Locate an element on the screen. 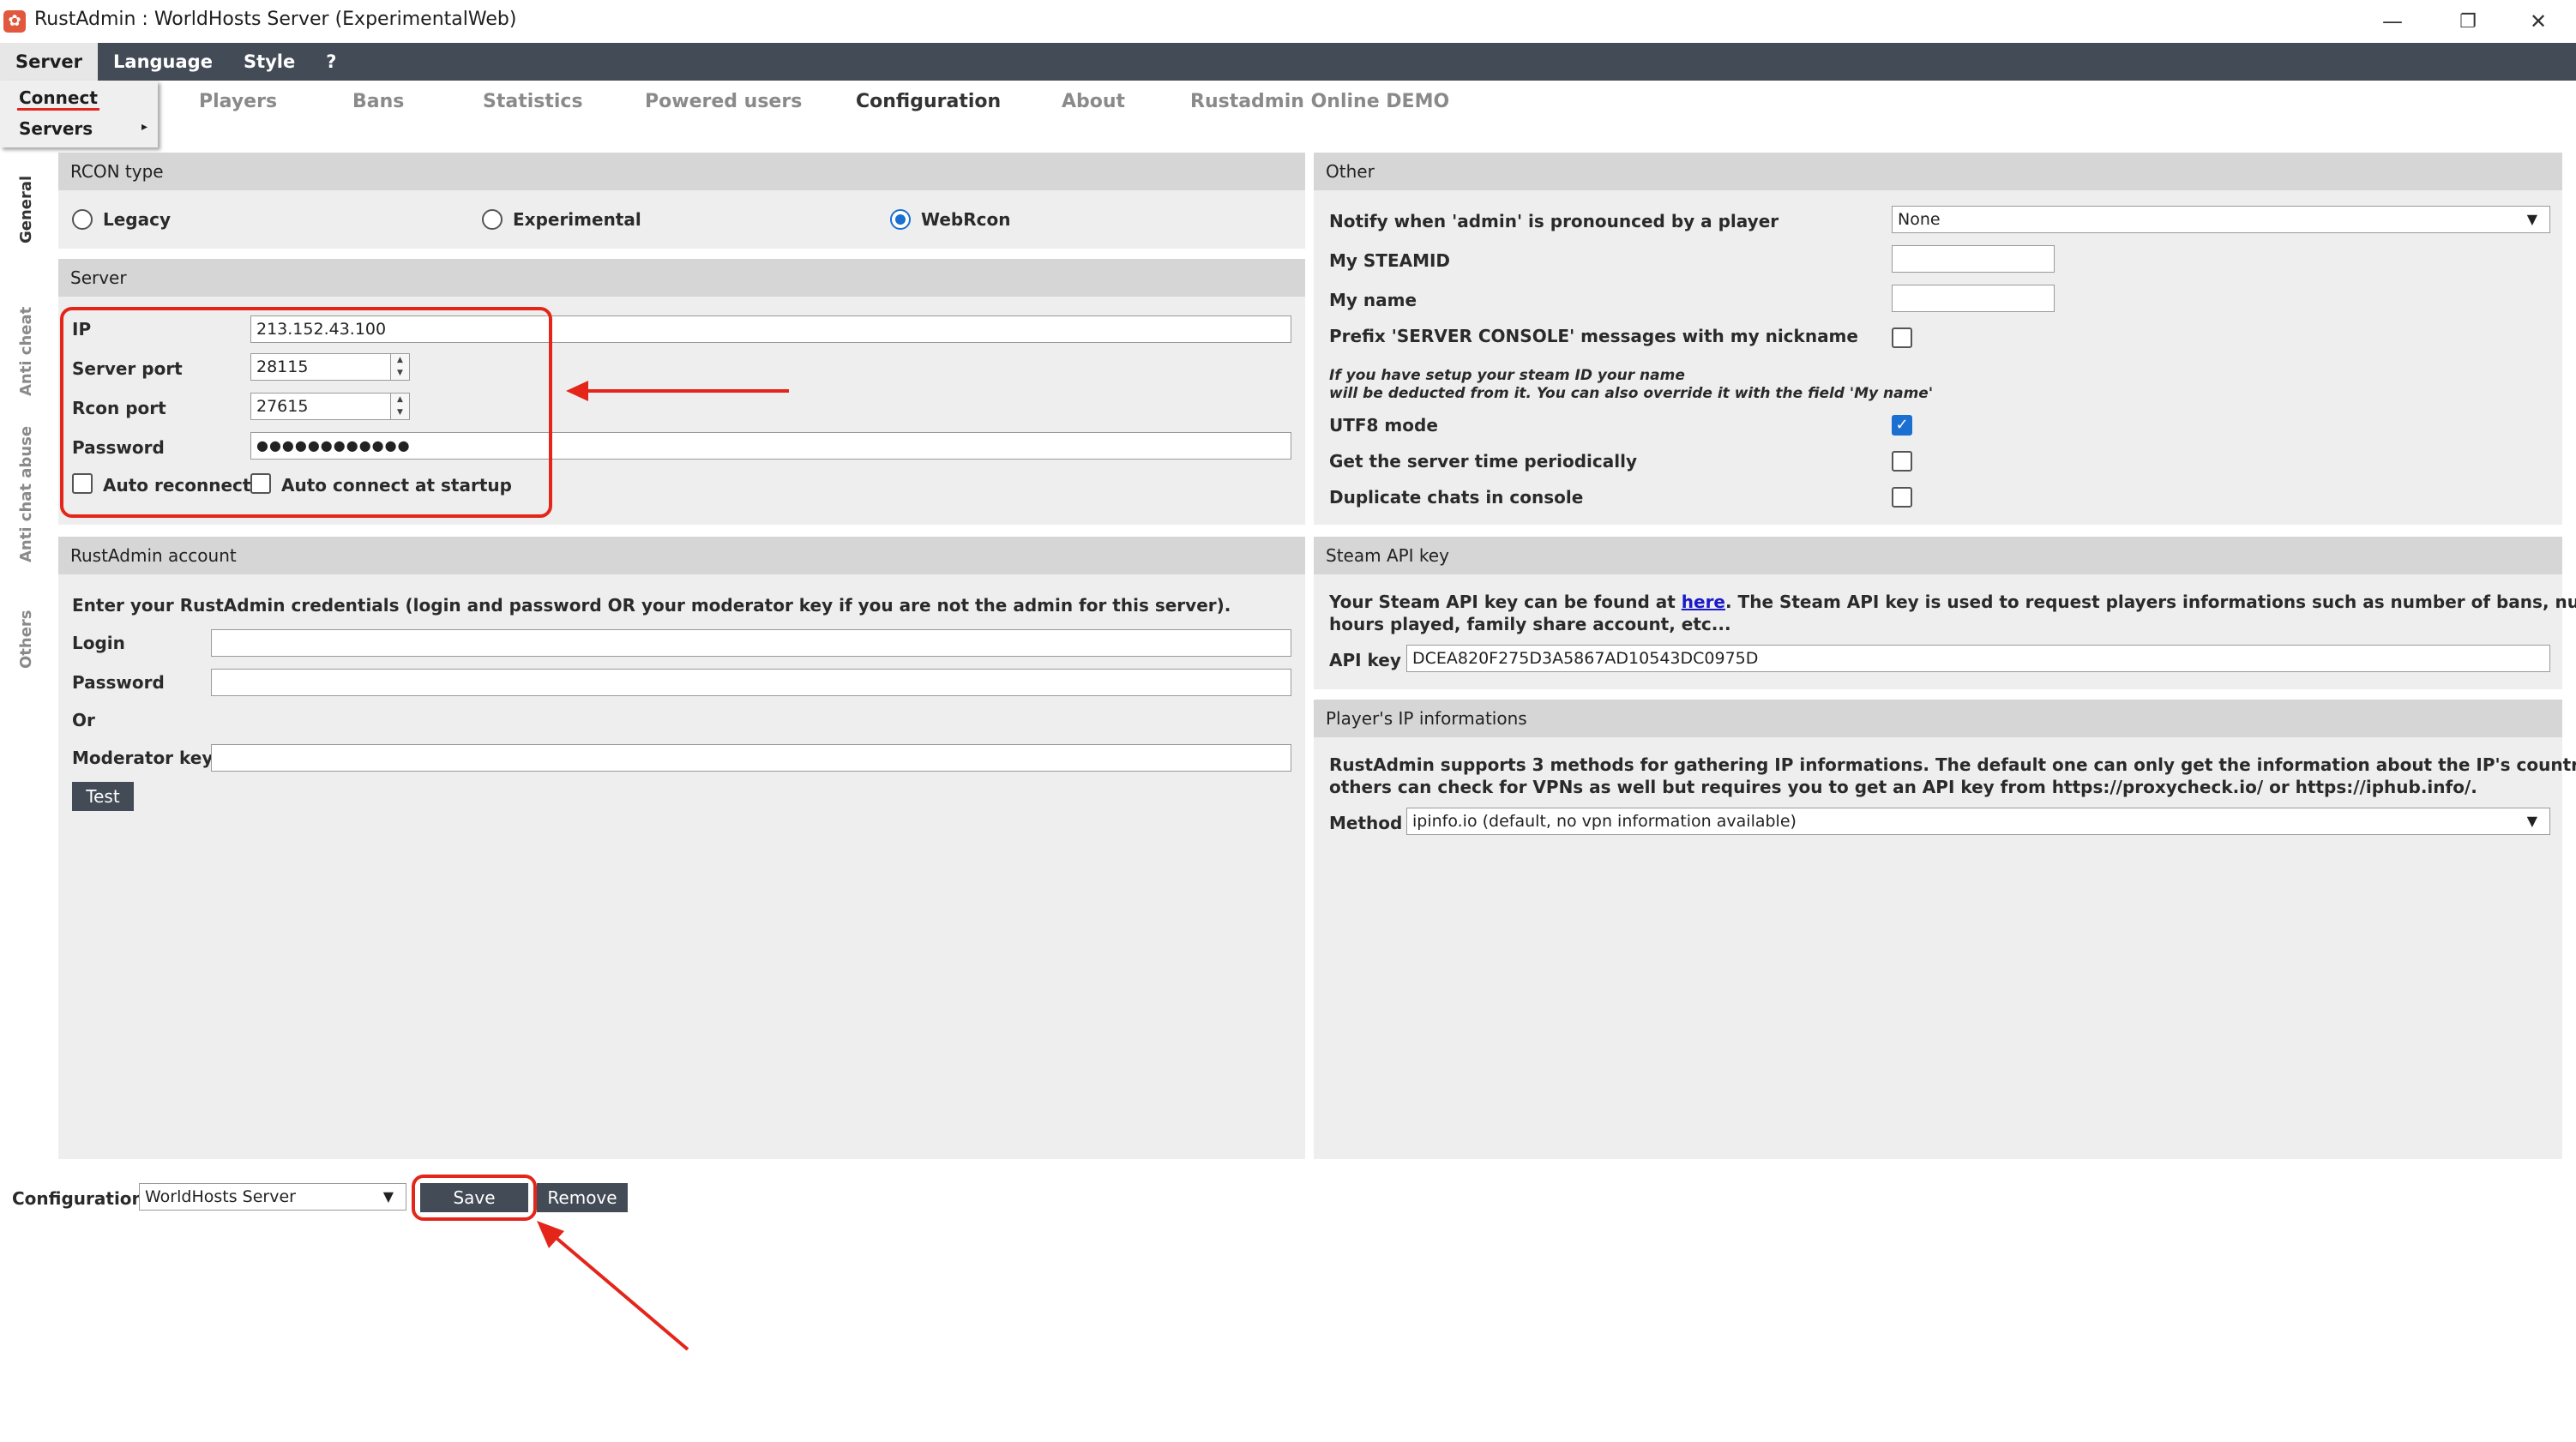 This screenshot has height=1442, width=2576. submenu-arrow-icon: ▸ is located at coordinates (144, 127).